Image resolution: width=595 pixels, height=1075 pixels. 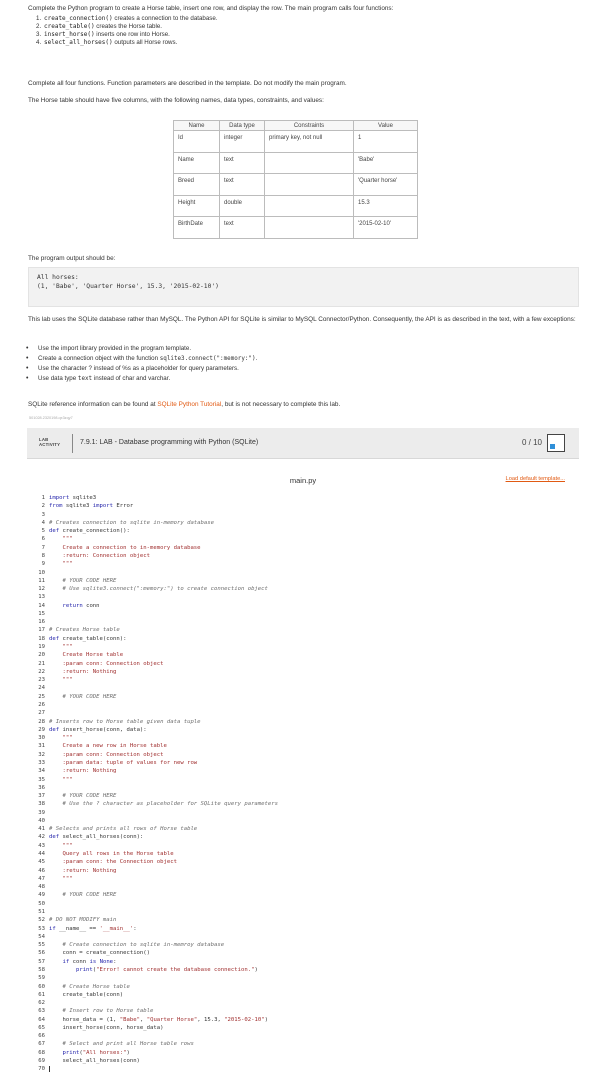 What do you see at coordinates (41, 887) in the screenshot?
I see `line-number: 48` at bounding box center [41, 887].